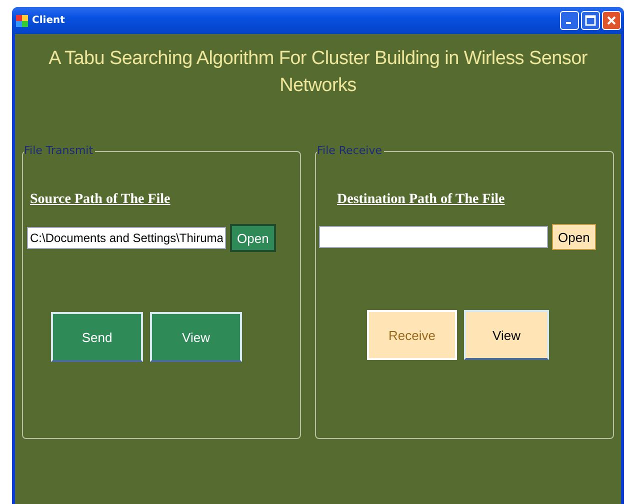 This screenshot has width=629, height=504. I want to click on close-button, so click(611, 20).